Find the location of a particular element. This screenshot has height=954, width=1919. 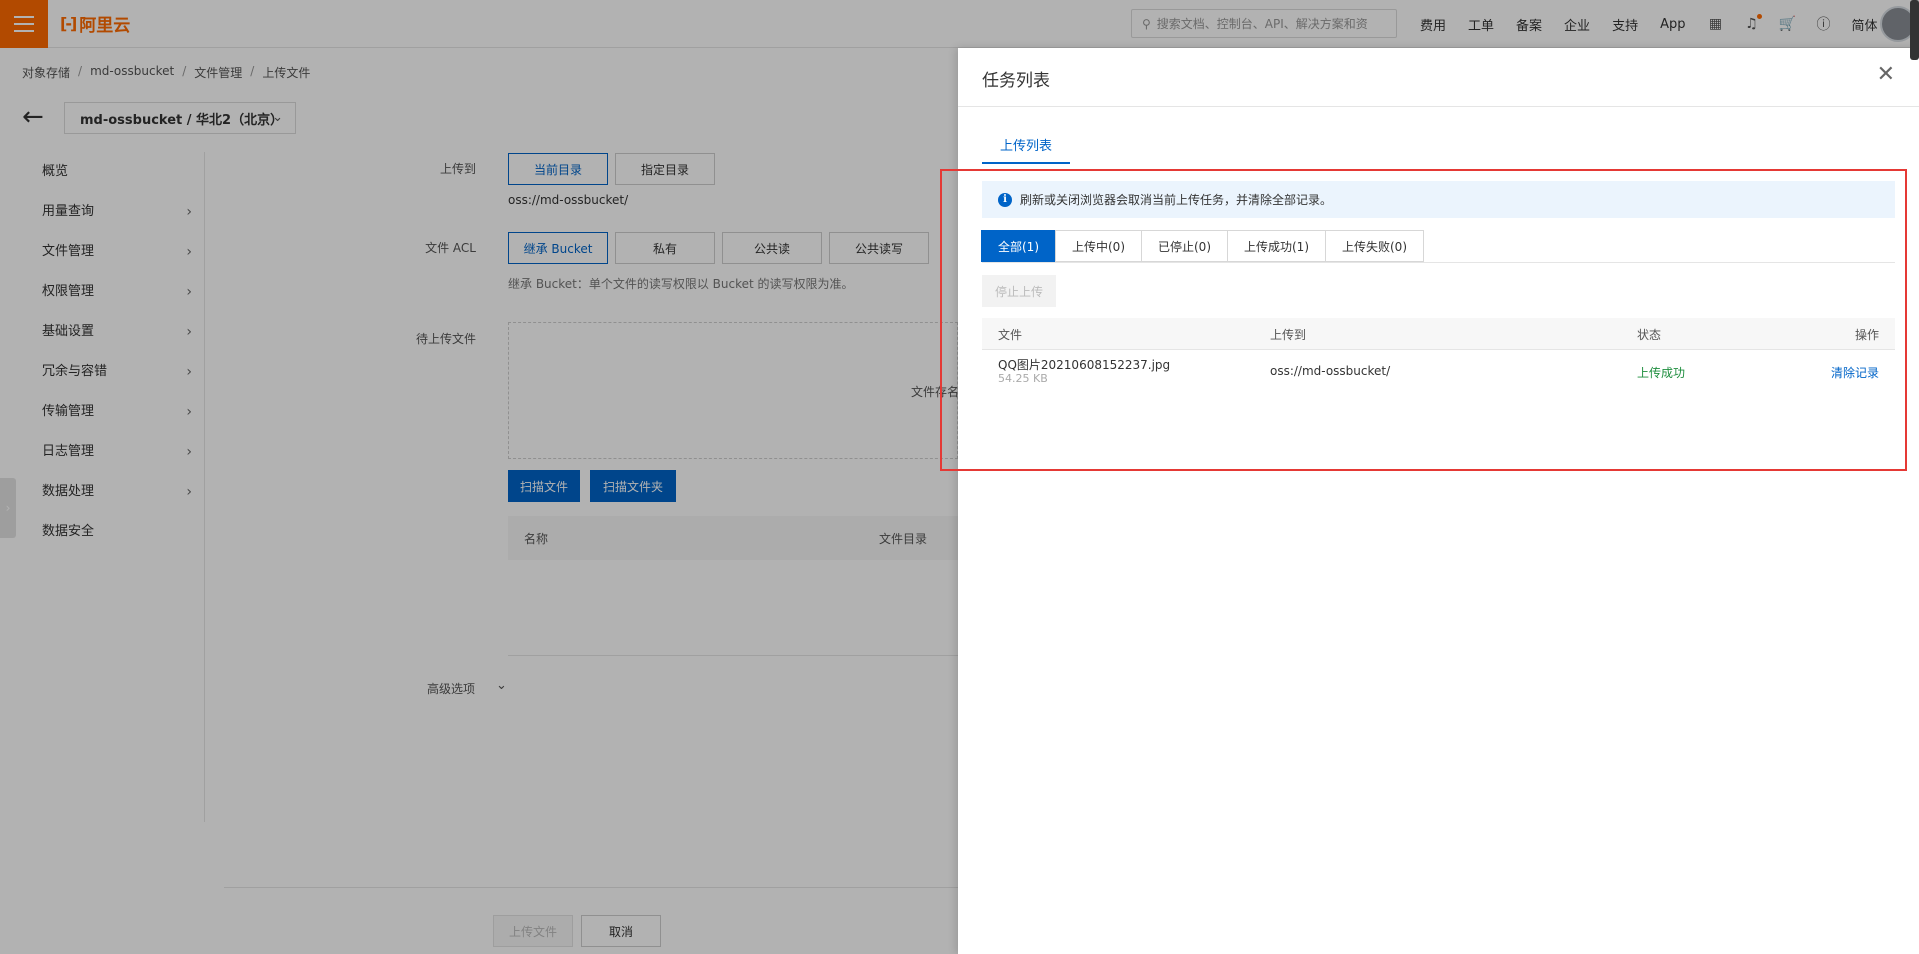

scrollbar is located at coordinates (1914, 30).